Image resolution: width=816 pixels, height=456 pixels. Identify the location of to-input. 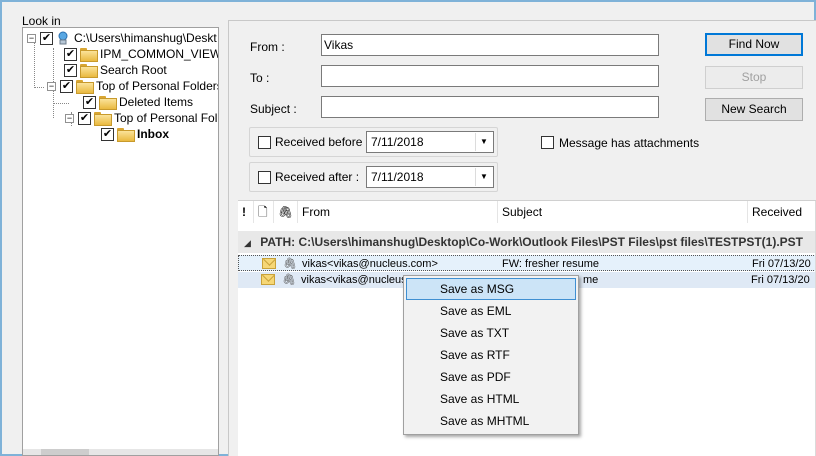
(490, 76).